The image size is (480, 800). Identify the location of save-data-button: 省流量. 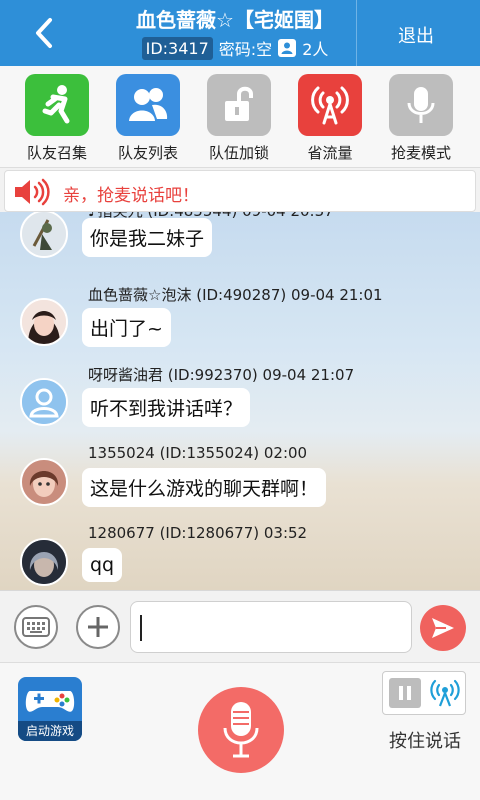
(330, 118).